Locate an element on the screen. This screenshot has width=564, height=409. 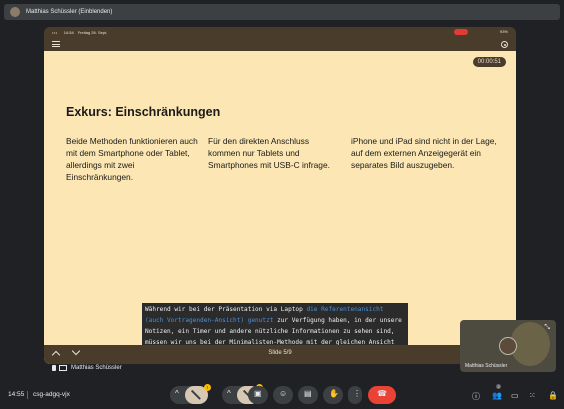
more-options-button: ⋮ is located at coordinates (355, 395).